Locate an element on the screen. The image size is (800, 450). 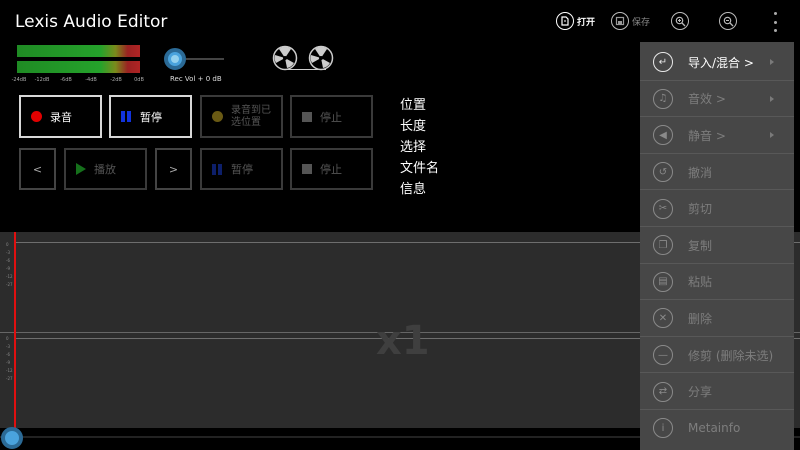
menu-item-label: 修剪 (删除未选) is located at coordinates (731, 355).